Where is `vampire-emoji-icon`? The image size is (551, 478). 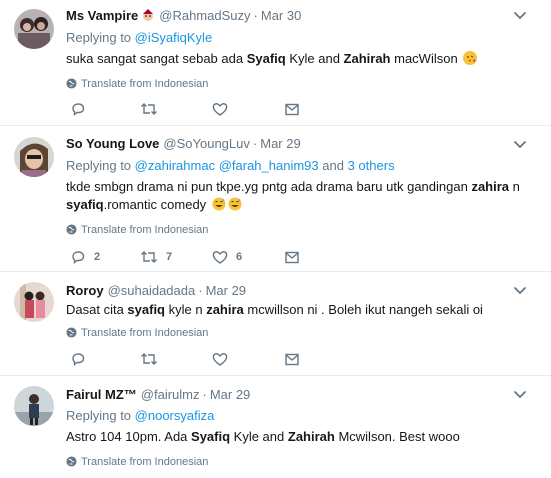 vampire-emoji-icon is located at coordinates (148, 17).